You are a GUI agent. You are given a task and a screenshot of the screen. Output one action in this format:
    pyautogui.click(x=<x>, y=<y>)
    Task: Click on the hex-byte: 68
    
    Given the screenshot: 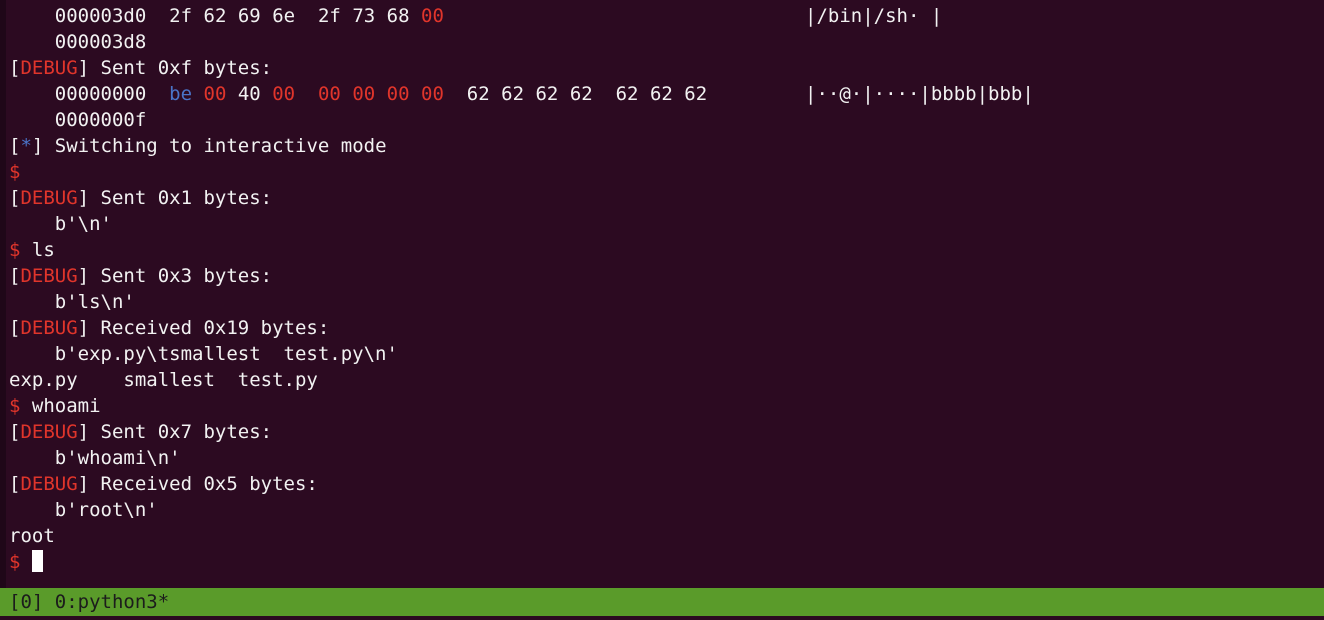 What is the action you would take?
    pyautogui.click(x=398, y=16)
    